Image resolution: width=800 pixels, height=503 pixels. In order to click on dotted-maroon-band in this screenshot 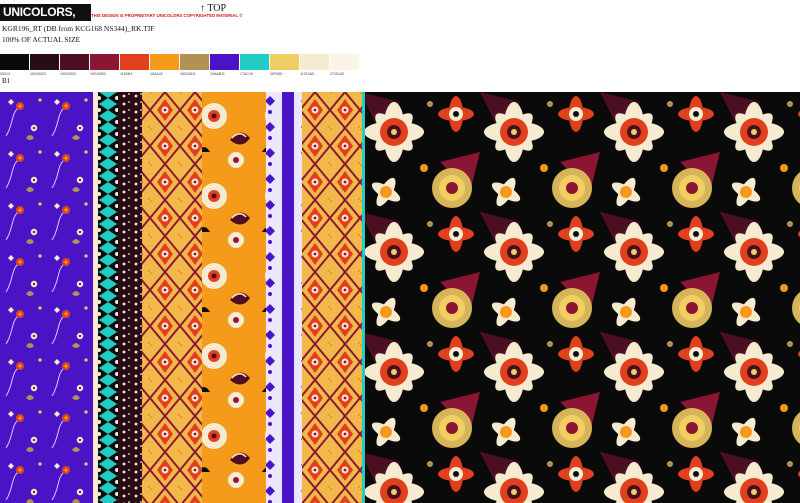, I will do `click(130, 297)`.